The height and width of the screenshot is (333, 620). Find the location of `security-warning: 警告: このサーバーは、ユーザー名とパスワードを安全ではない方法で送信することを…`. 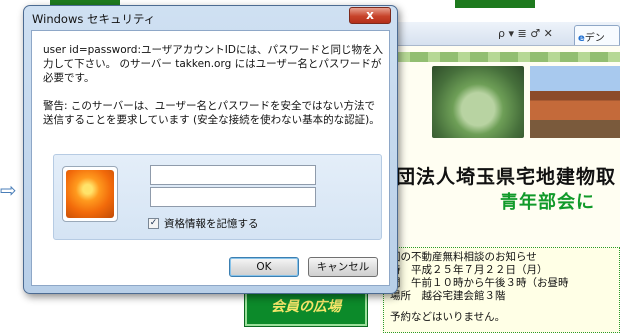

security-warning: 警告: このサーバーは、ユーザー名とパスワードを安全ではない方法で送信することを… is located at coordinates (211, 113).